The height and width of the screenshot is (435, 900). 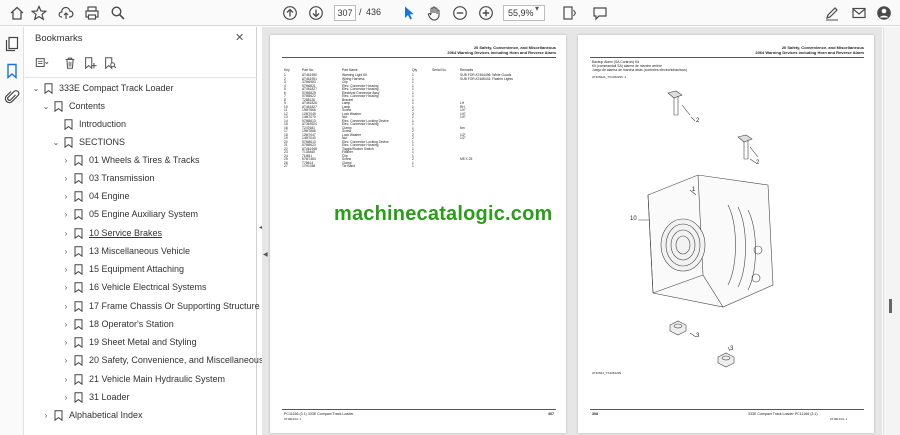 What do you see at coordinates (308, 70) in the screenshot?
I see `column-header: Part No.` at bounding box center [308, 70].